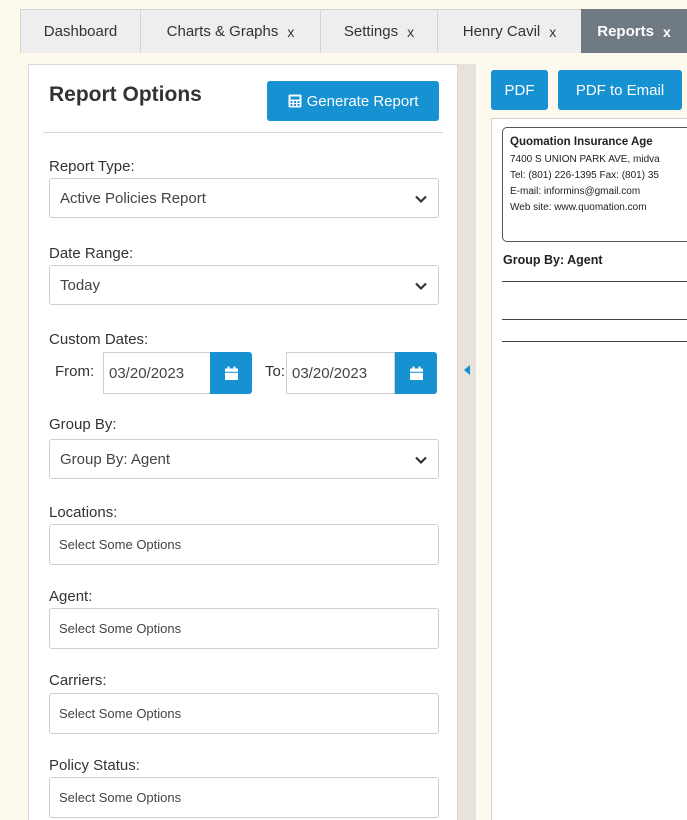  Describe the element at coordinates (99, 339) in the screenshot. I see `custom-dates-label: Custom Dates:` at that location.